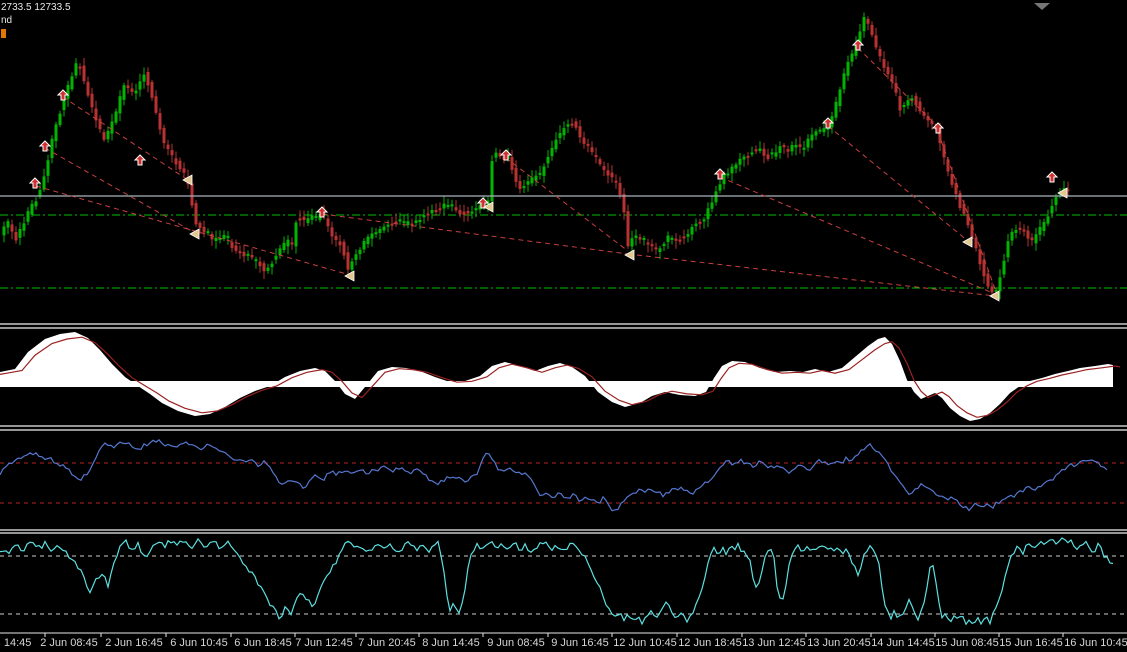 This screenshot has height=652, width=1127. I want to click on legend-color-swatch, so click(3, 33).